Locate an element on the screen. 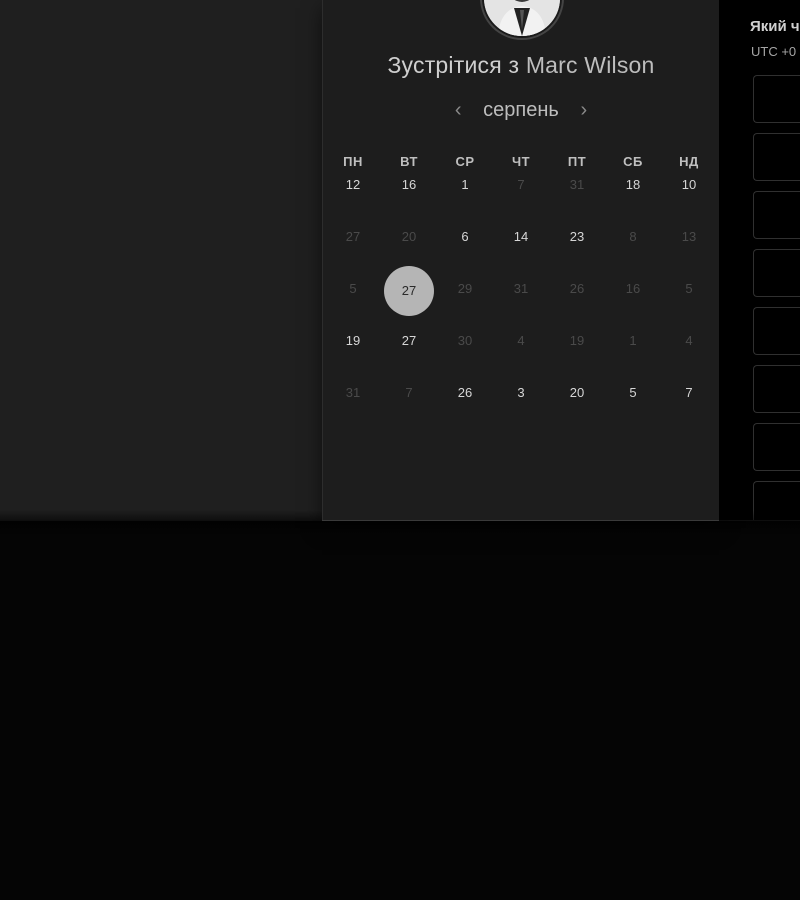  day-cell: 10 is located at coordinates (689, 200).